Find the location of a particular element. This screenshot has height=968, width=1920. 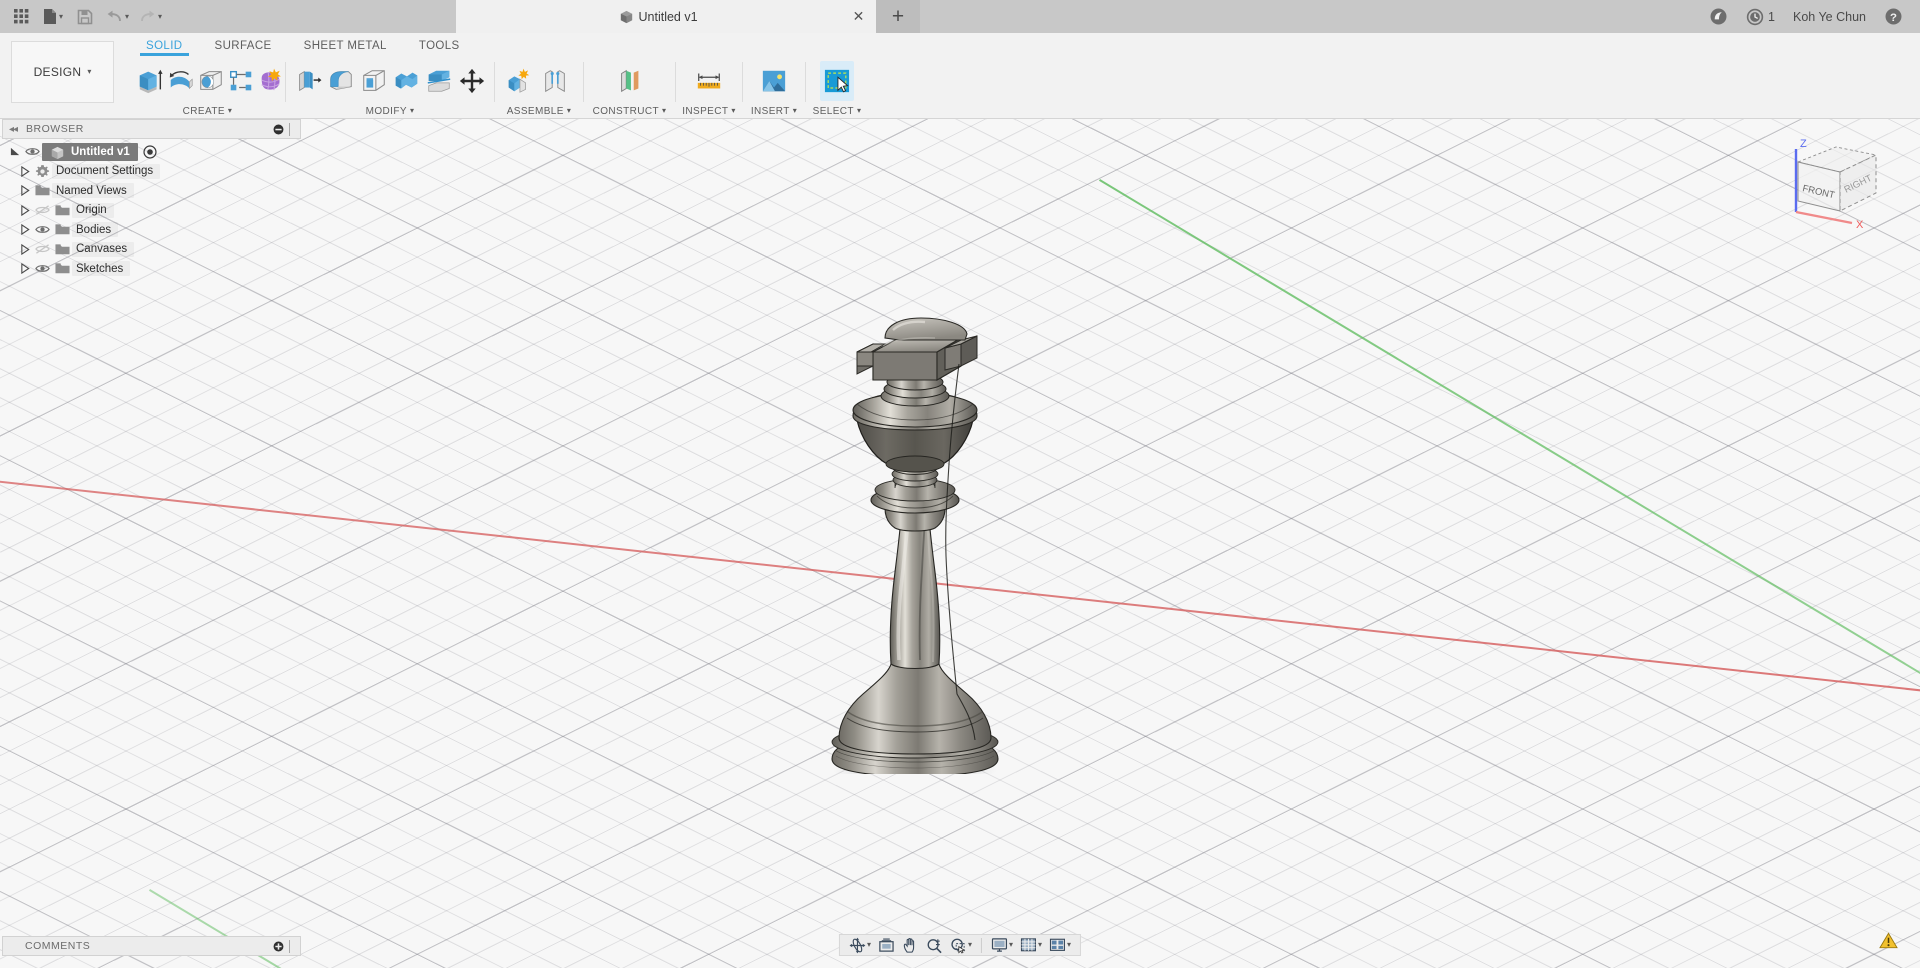

zoom-window-caret: ▾ is located at coordinates (970, 945).